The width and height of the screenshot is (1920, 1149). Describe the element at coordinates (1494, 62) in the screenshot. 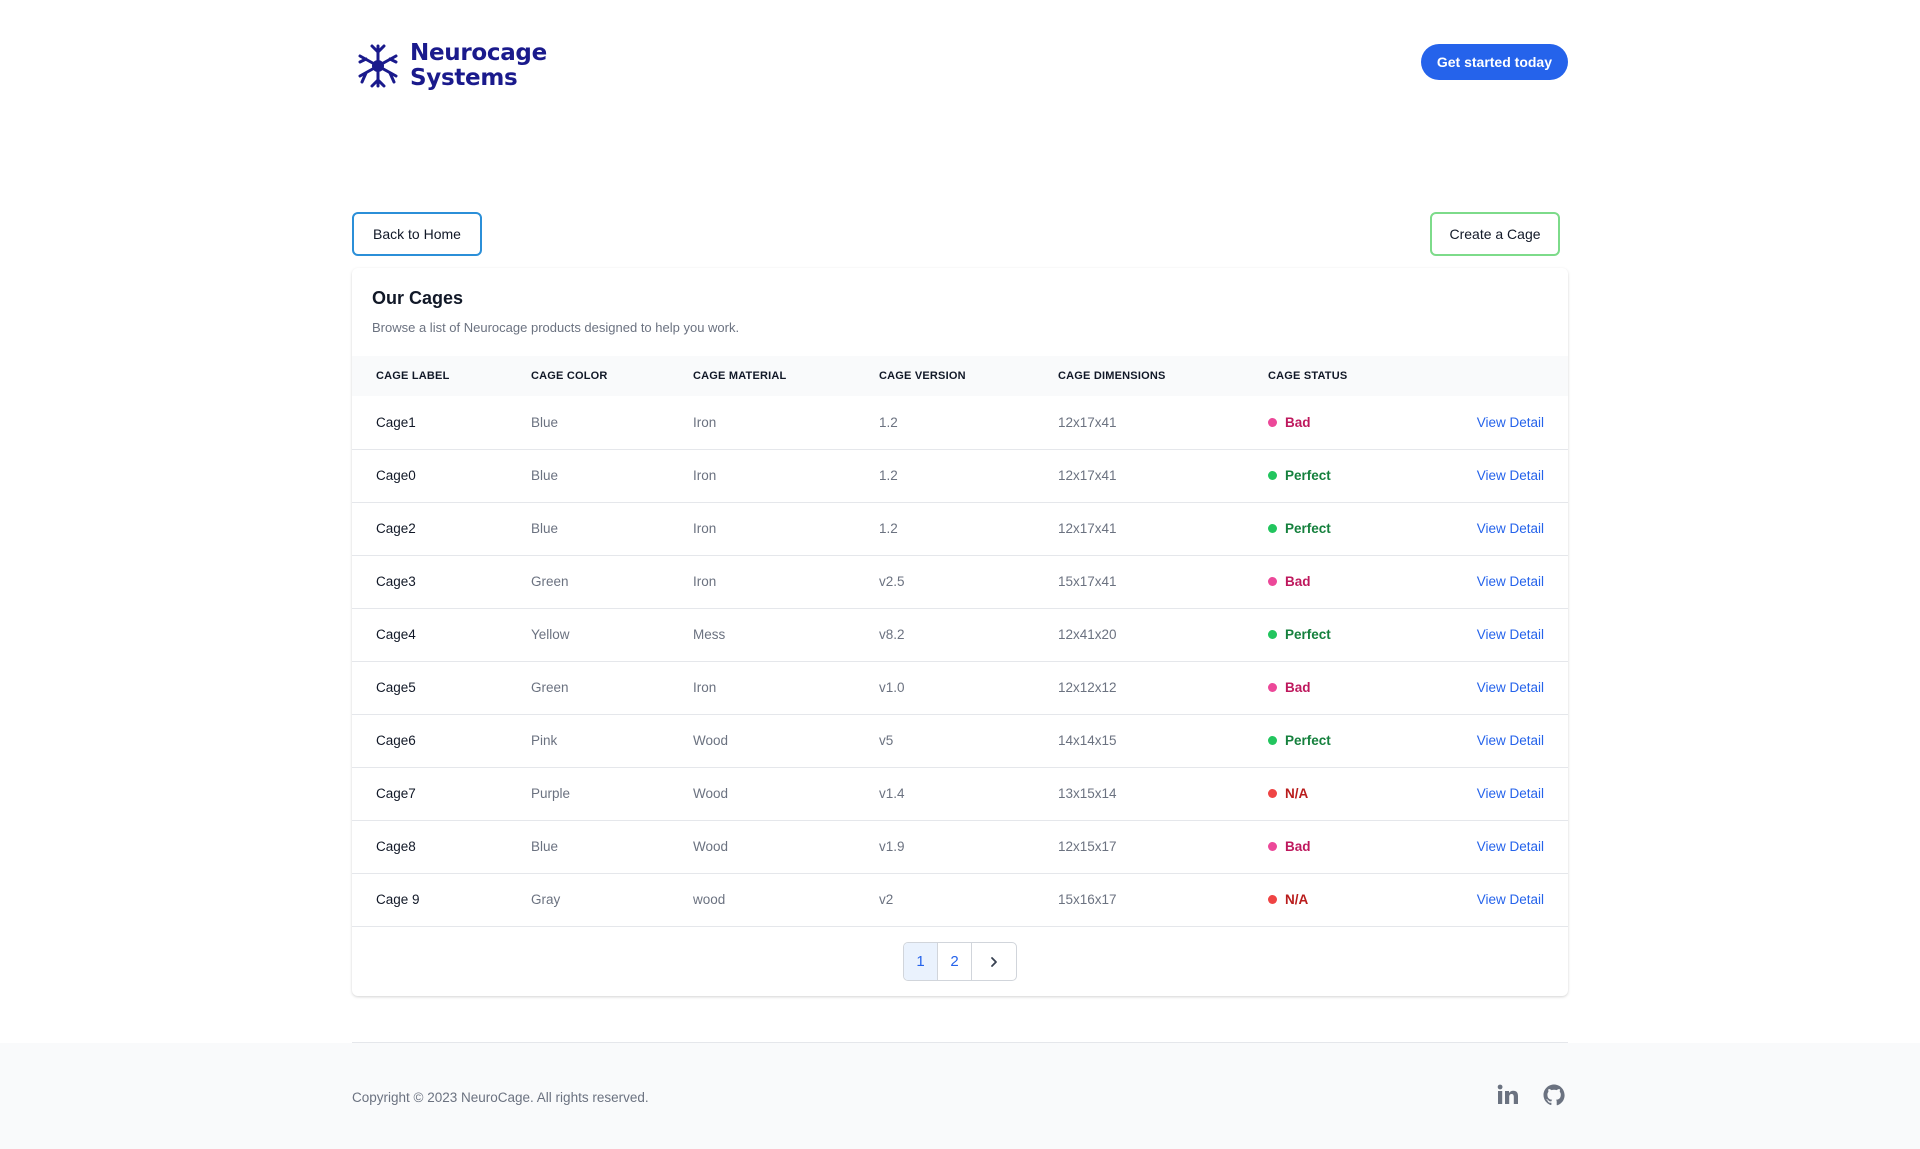

I see `get-started-button: Get started today` at that location.